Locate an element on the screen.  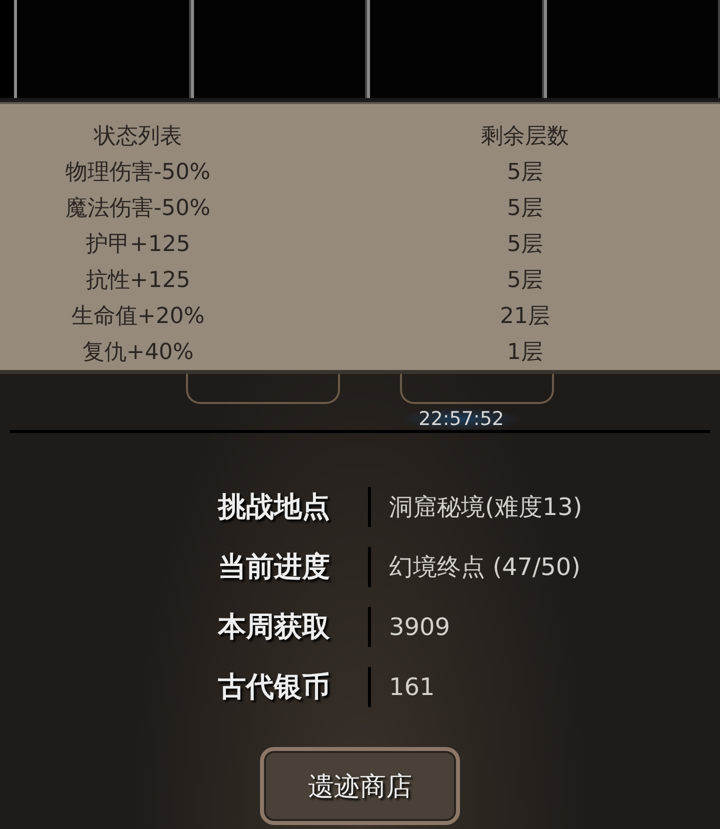
status-name: 物理伤害-50% is located at coordinates (138, 173).